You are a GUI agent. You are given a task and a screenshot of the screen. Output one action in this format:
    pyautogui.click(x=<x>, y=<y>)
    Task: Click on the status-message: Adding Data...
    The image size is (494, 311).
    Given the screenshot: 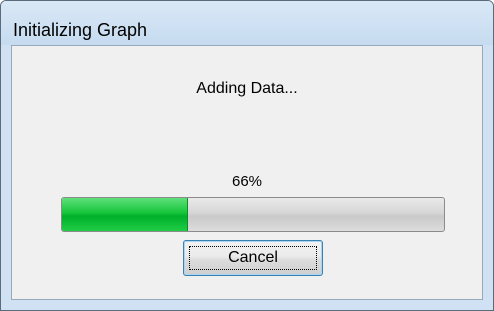 What is the action you would take?
    pyautogui.click(x=247, y=88)
    